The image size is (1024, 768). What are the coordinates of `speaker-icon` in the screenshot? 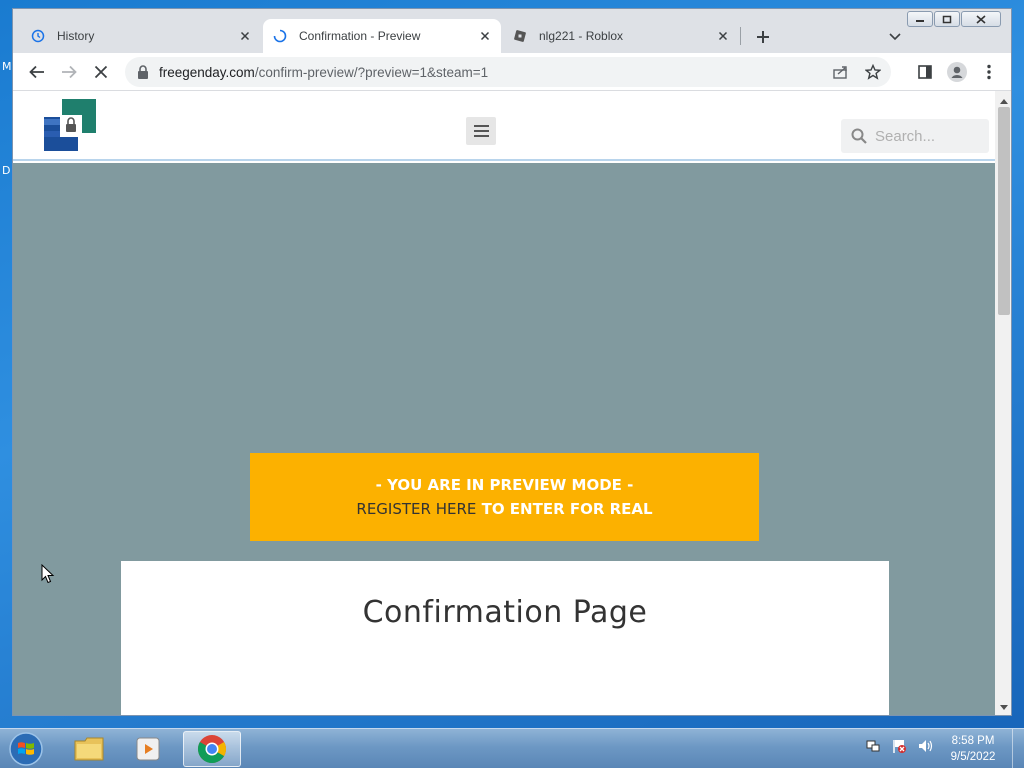 It's located at (926, 746).